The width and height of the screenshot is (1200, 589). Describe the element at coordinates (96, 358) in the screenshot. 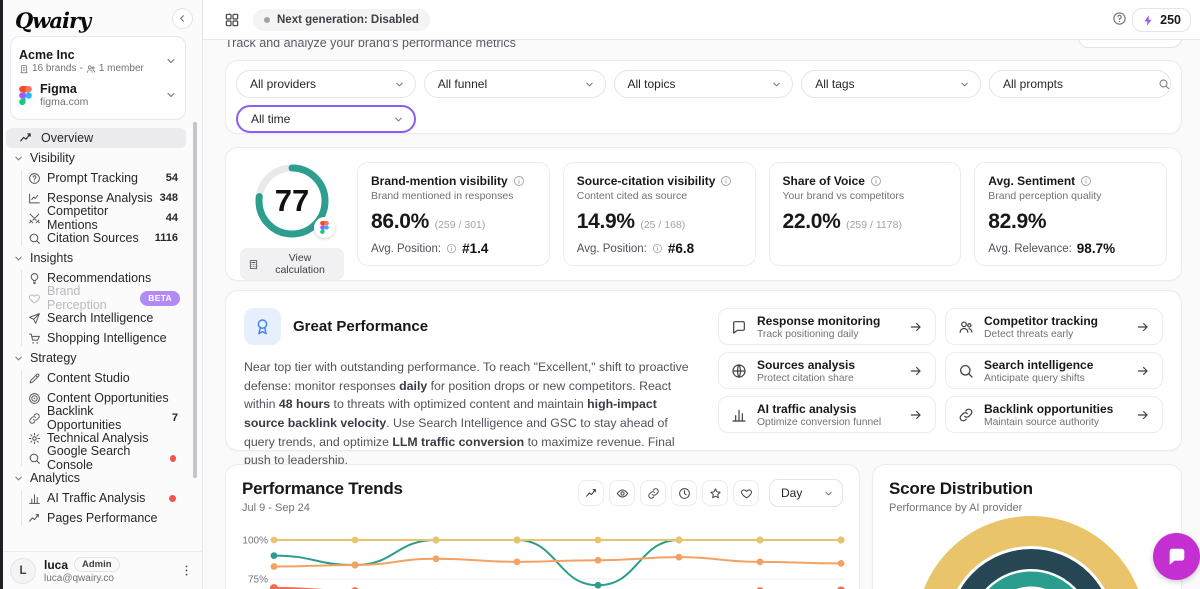

I see `sidebar-section-strategy: Strategy` at that location.